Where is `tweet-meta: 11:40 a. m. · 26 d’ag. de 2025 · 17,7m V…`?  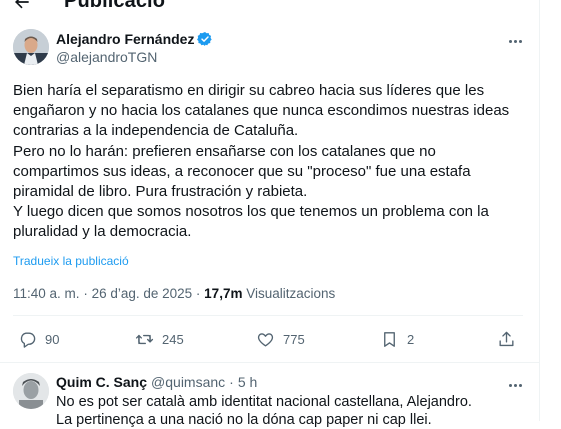
tweet-meta: 11:40 a. m. · 26 d’ag. de 2025 · 17,7m V… is located at coordinates (174, 293).